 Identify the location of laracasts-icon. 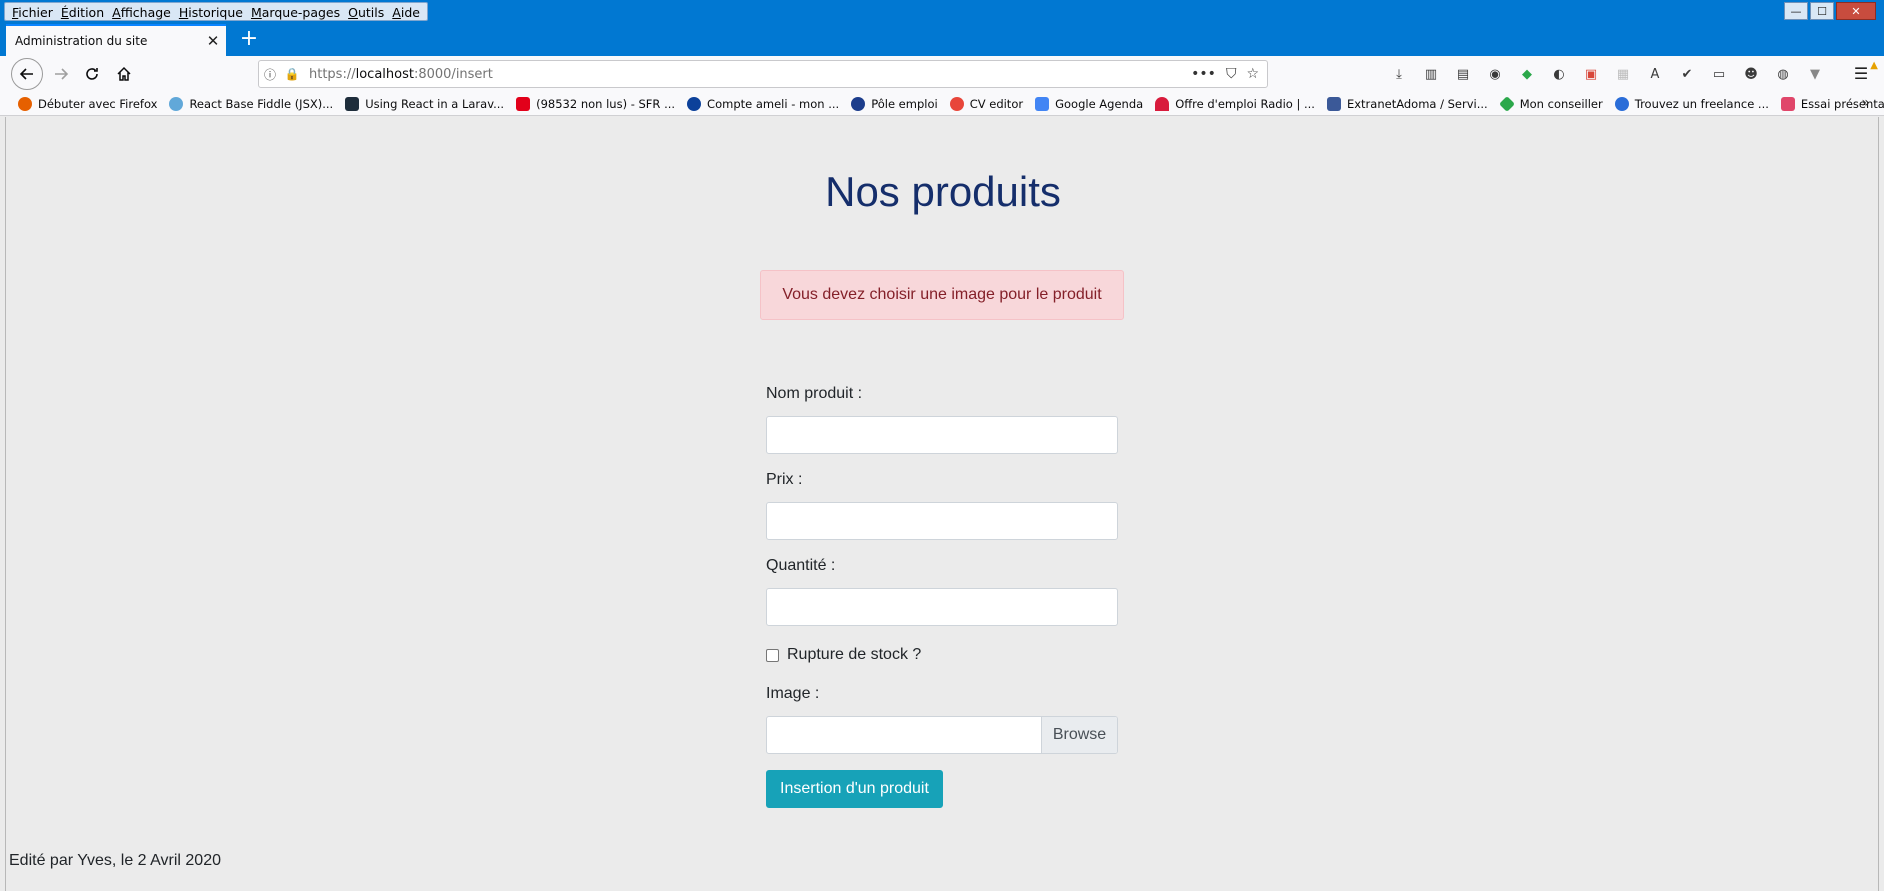
(352, 103).